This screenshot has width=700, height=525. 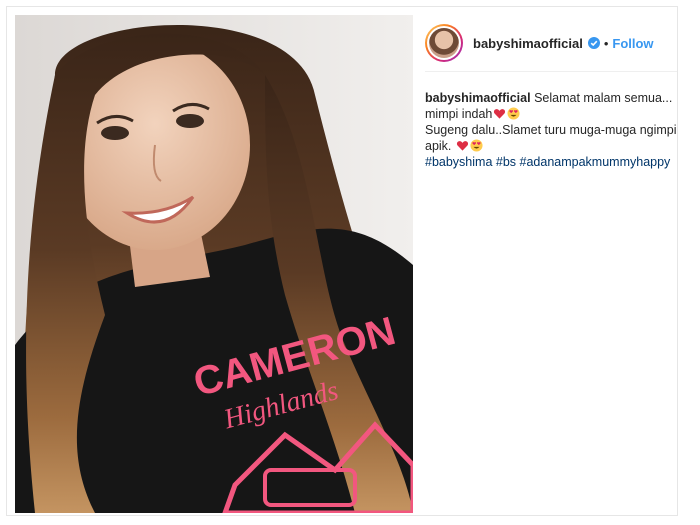 What do you see at coordinates (458, 162) in the screenshot?
I see `hashtag-link: #babyshima` at bounding box center [458, 162].